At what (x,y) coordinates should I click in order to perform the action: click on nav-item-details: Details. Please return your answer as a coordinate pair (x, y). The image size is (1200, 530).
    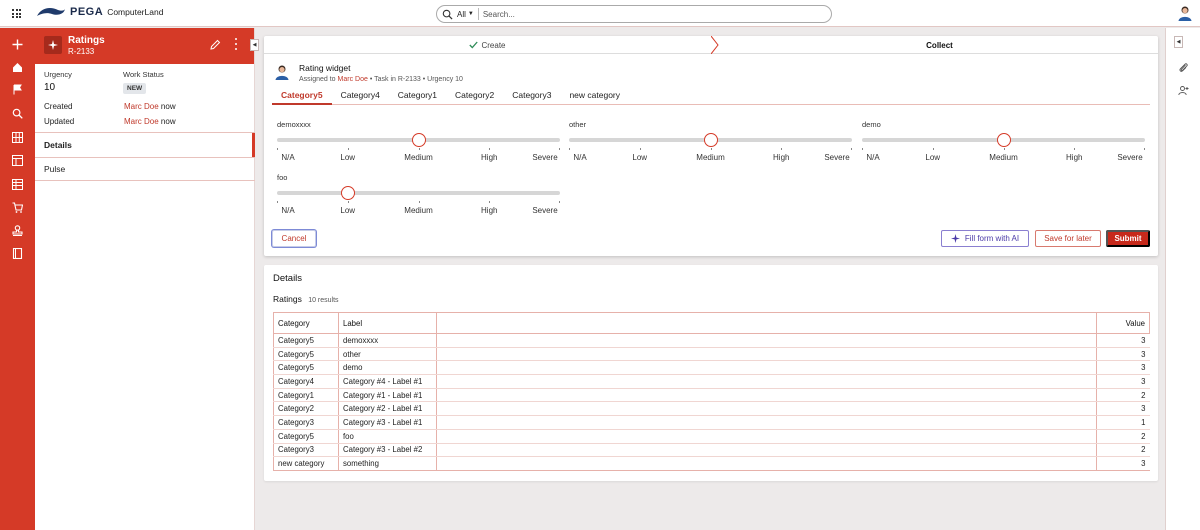
    Looking at the image, I should click on (145, 145).